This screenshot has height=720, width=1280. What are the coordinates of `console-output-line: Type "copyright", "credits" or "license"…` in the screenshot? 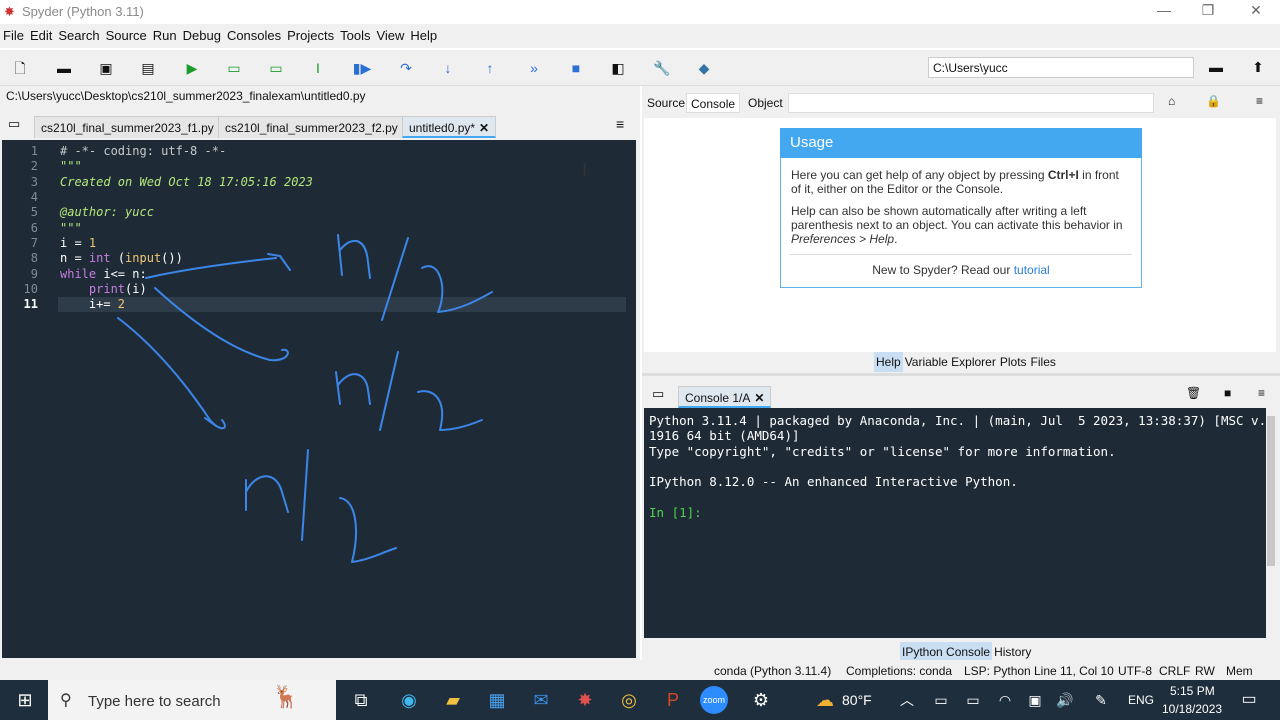 It's located at (882, 451).